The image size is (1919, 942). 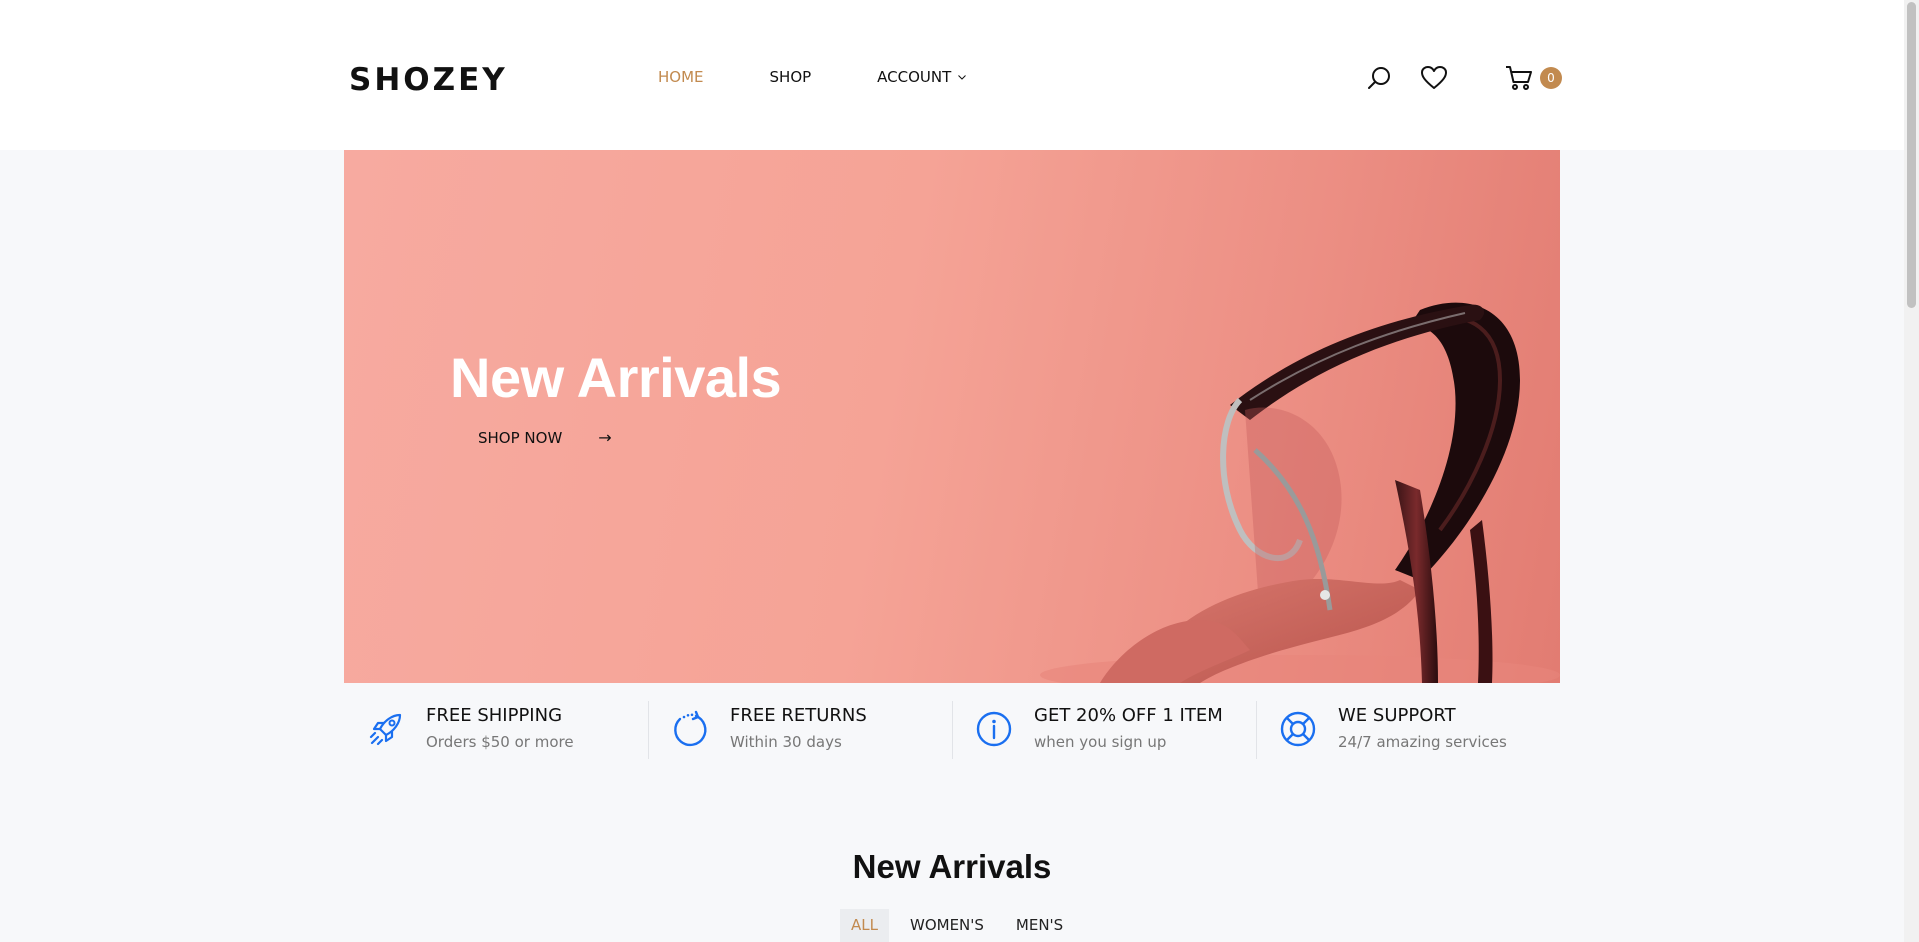 I want to click on feature-title: FREE SHIPPING, so click(x=494, y=715).